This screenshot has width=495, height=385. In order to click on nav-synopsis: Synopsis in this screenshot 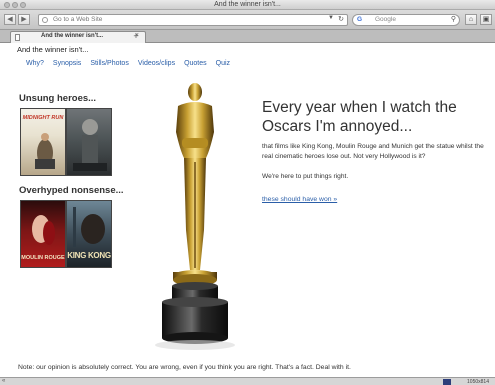, I will do `click(67, 63)`.